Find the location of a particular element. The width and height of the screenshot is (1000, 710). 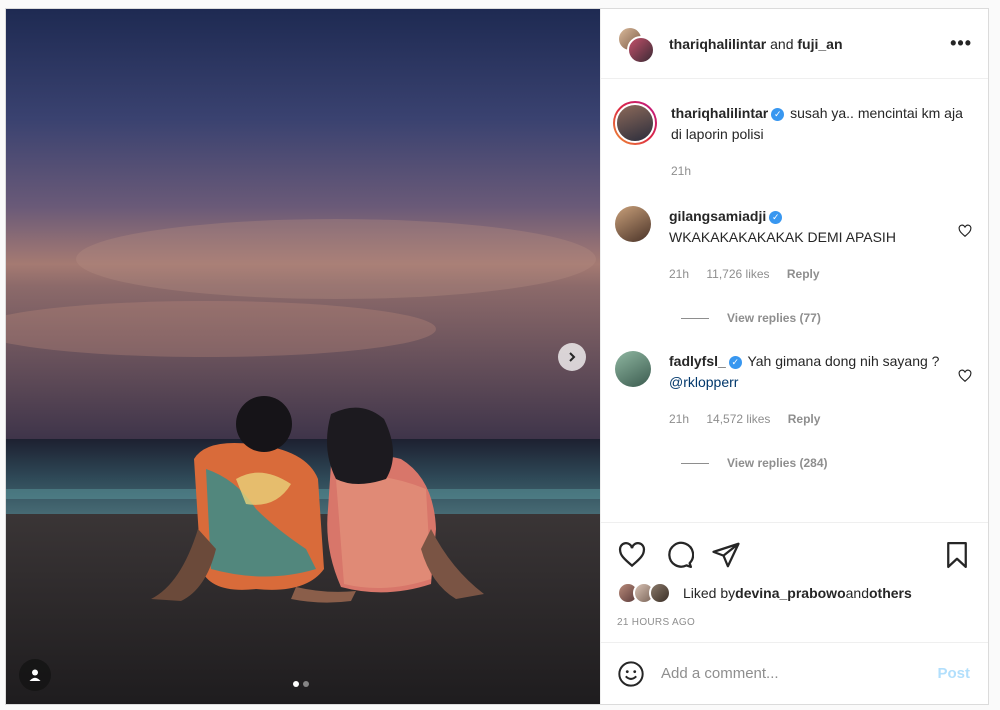

author-joiner: and is located at coordinates (782, 43).